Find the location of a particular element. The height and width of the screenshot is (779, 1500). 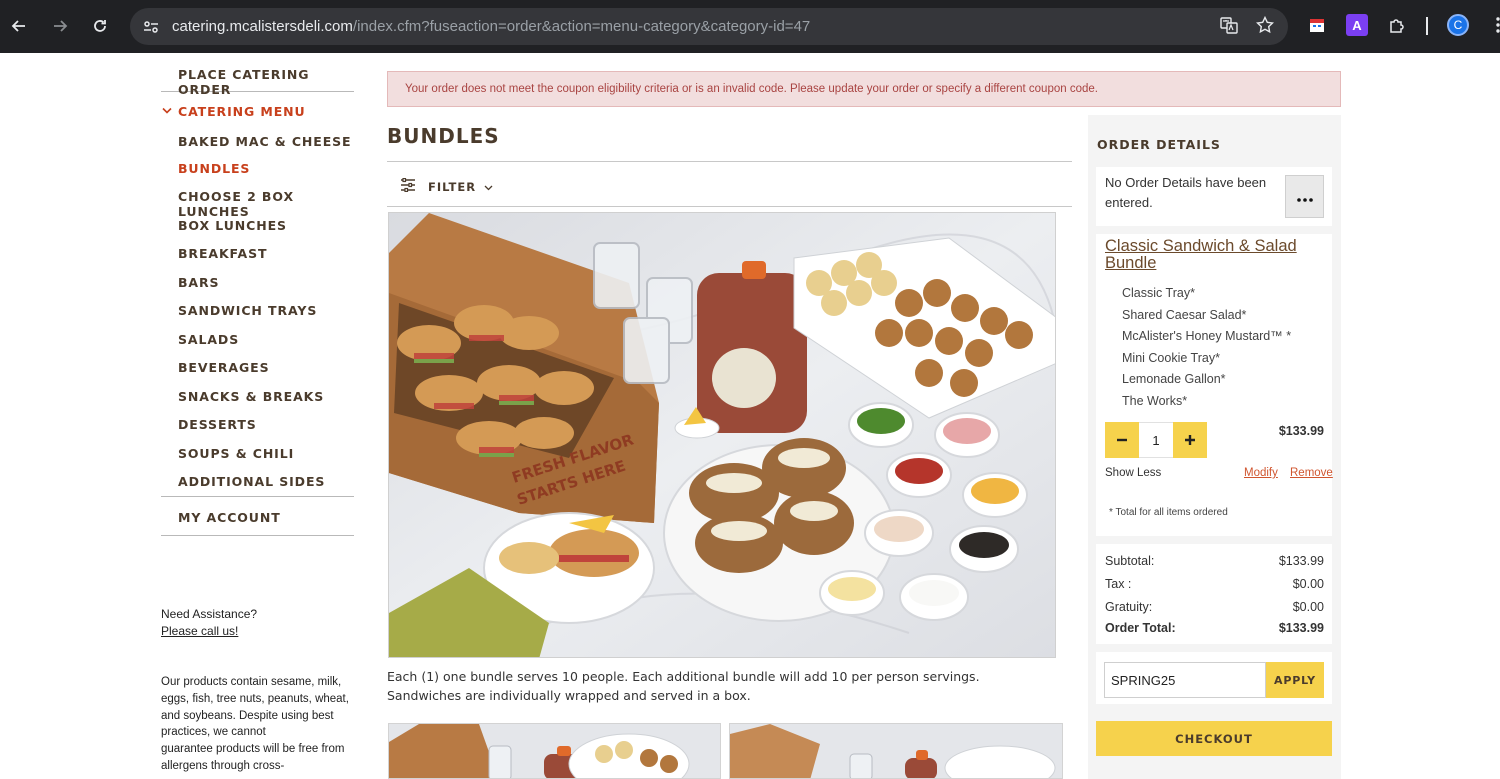

extension-a-icon: A is located at coordinates (1357, 25).